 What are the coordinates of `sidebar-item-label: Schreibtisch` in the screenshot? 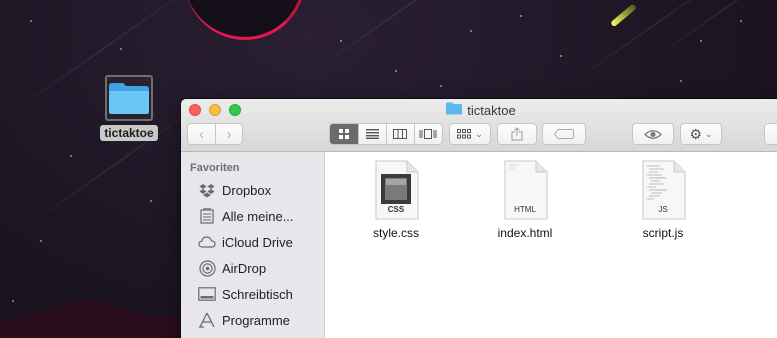 It's located at (257, 294).